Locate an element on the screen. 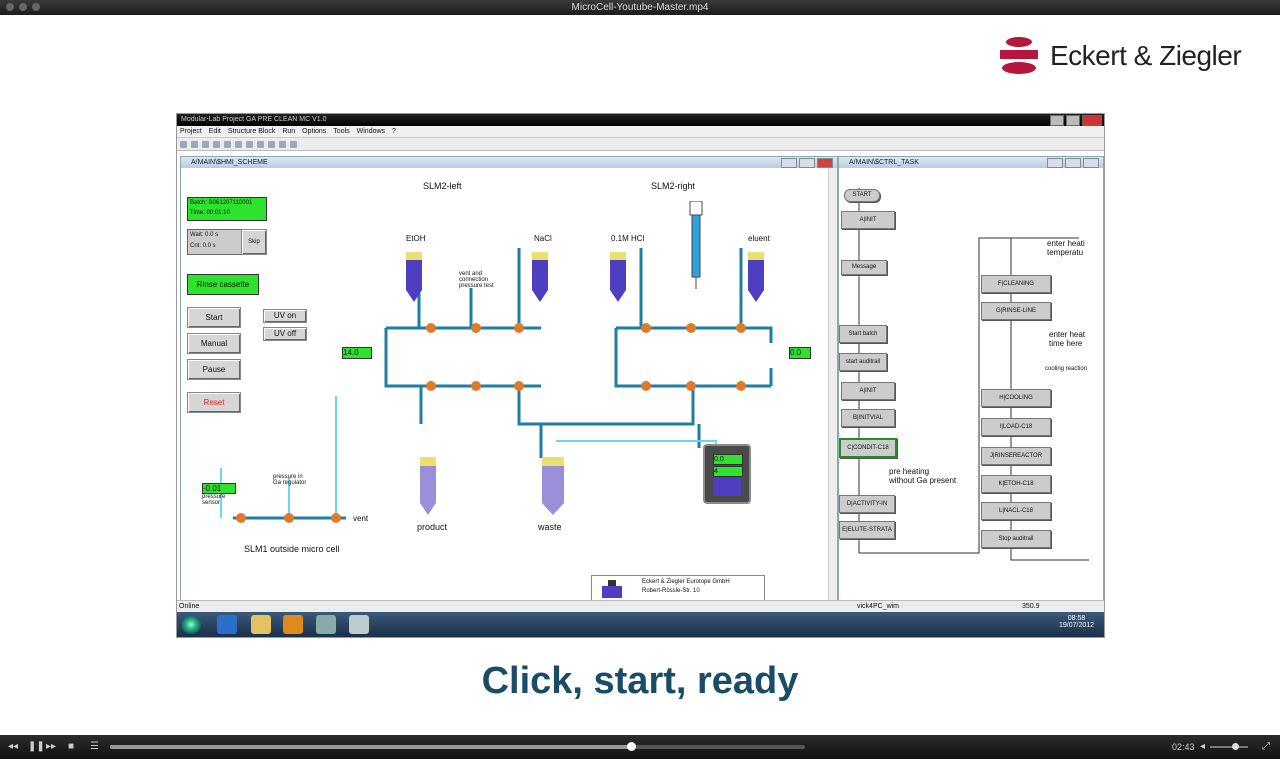 This screenshot has width=1280, height=759. task-close-button is located at coordinates (1091, 163).